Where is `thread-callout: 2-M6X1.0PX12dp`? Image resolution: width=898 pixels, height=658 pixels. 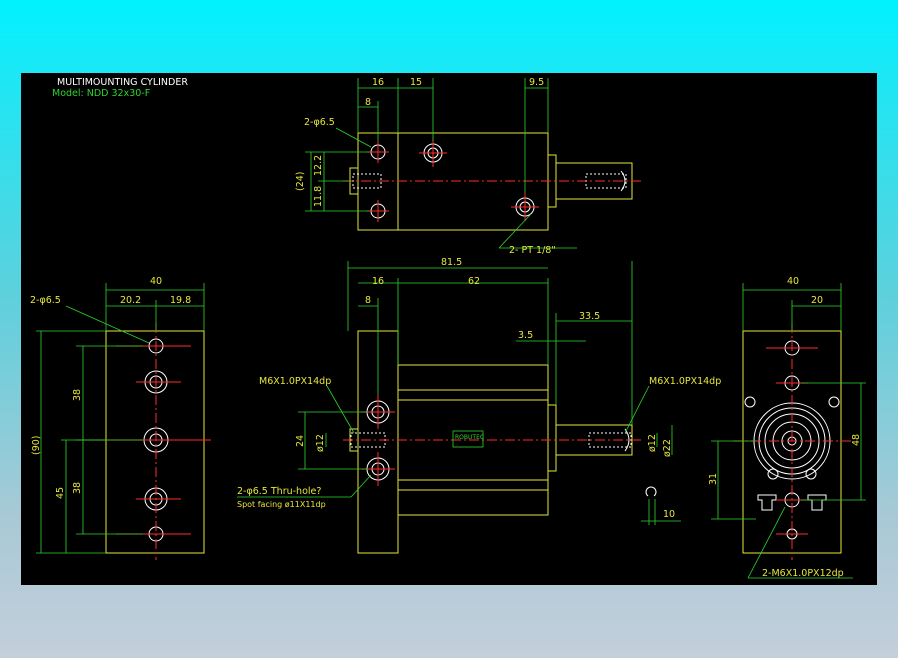 thread-callout: 2-M6X1.0PX12dp is located at coordinates (803, 573).